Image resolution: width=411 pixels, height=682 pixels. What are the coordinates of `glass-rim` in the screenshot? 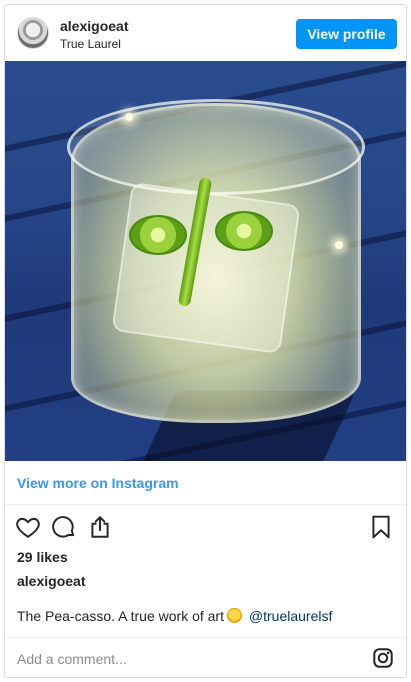 It's located at (216, 147).